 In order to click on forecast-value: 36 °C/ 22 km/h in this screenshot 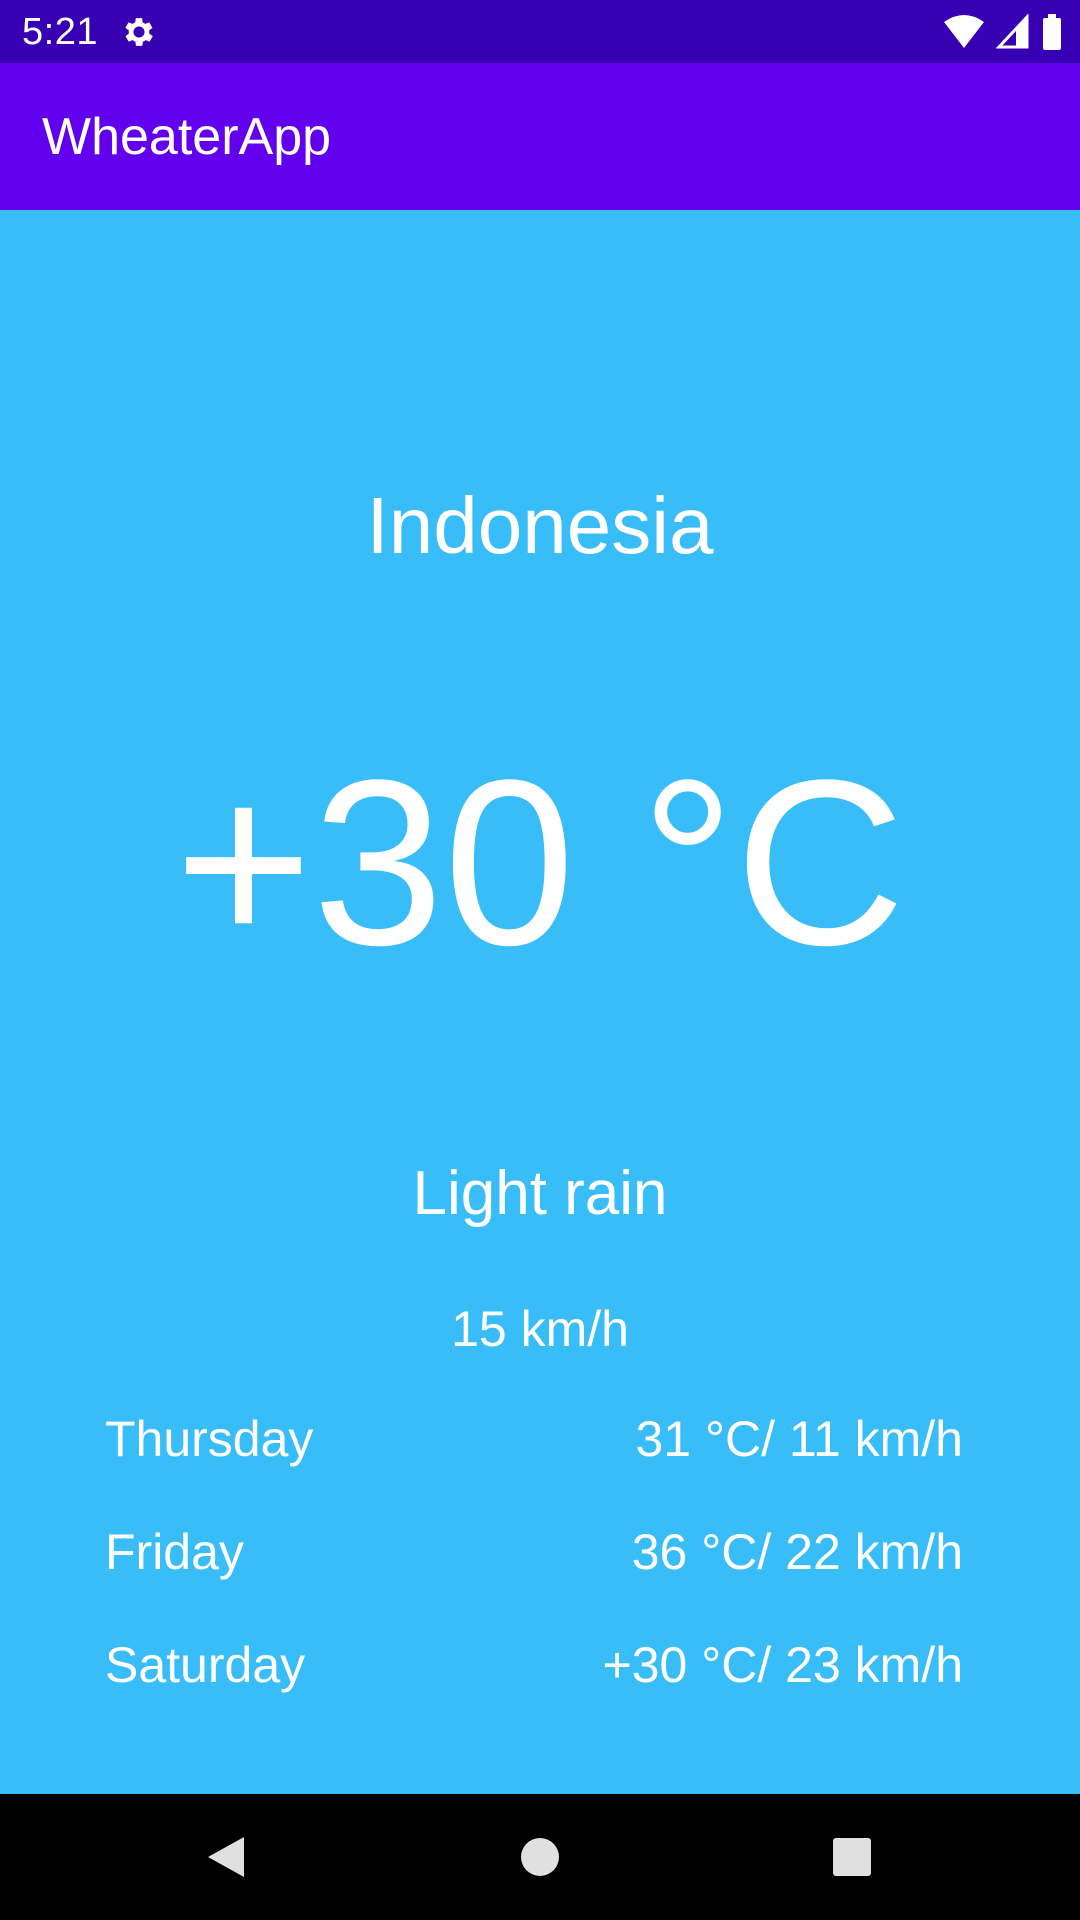, I will do `click(797, 1552)`.